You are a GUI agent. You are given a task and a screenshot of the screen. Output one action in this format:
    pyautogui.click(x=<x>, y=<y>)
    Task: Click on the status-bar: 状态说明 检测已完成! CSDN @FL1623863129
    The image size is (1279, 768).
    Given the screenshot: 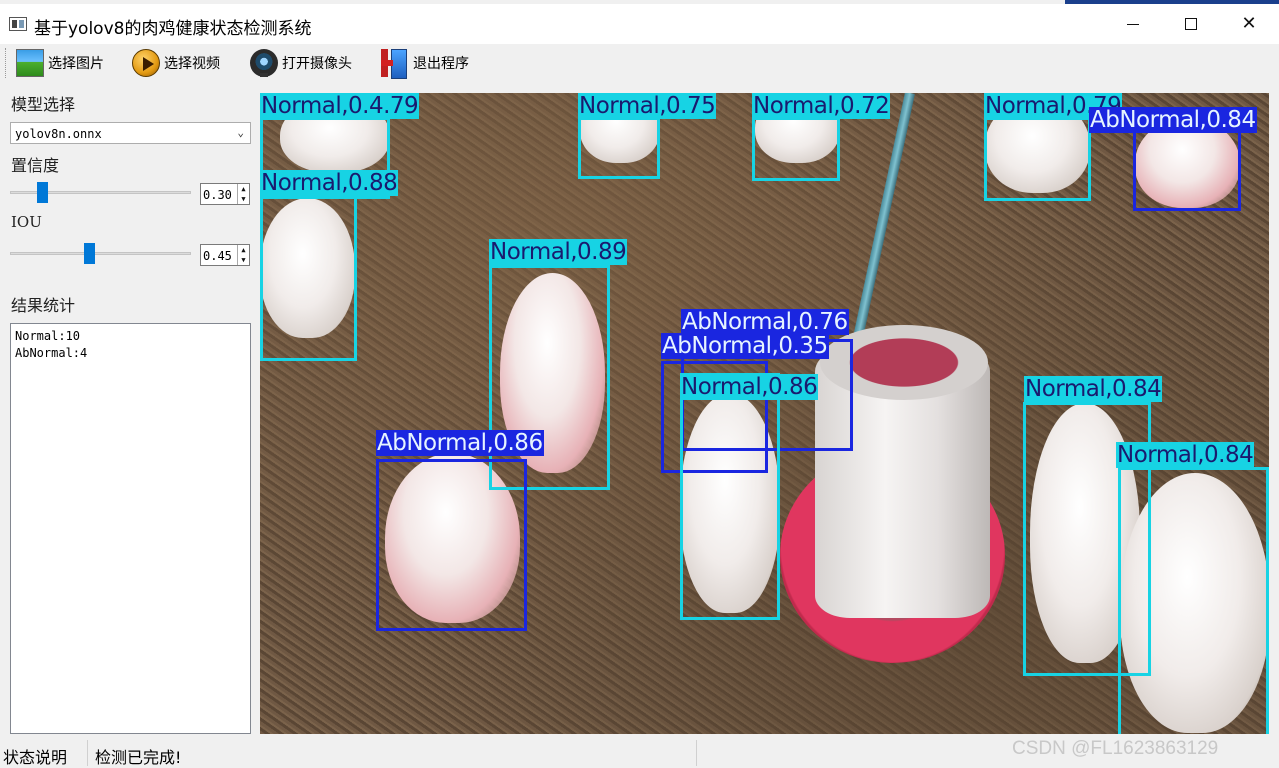 What is the action you would take?
    pyautogui.click(x=639, y=753)
    